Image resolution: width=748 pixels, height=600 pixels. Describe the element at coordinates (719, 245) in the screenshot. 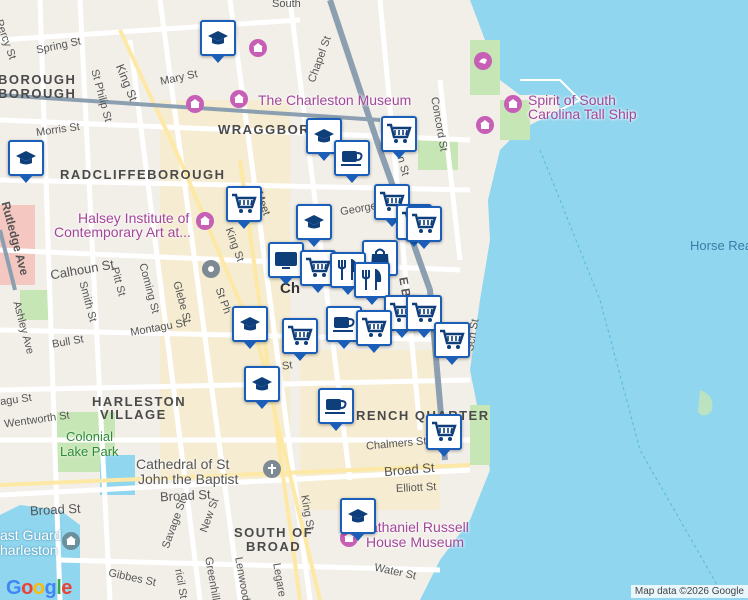

I see `water-label-horse-reach: Horse Rea` at that location.